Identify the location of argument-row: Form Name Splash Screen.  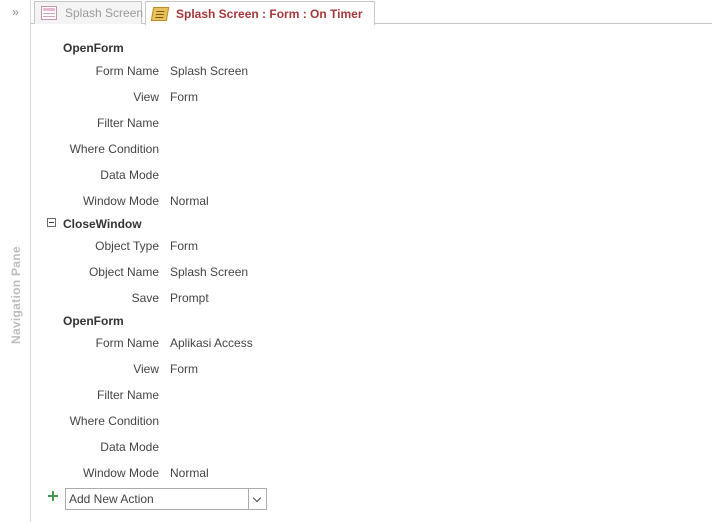
(361, 71).